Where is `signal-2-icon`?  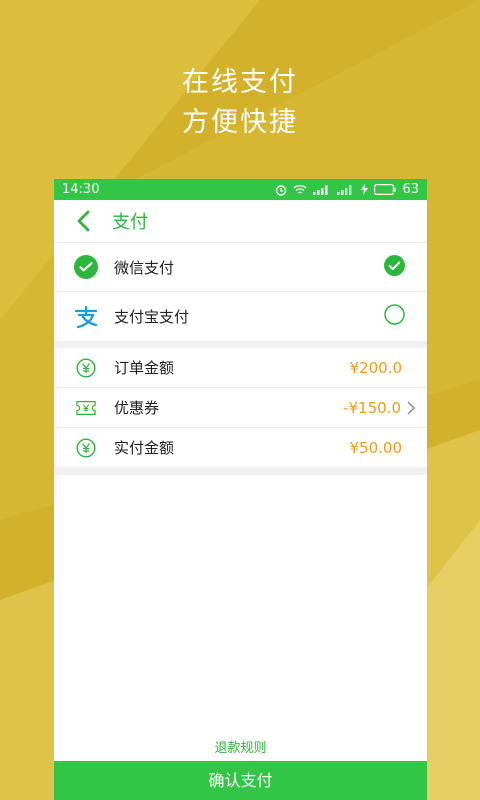 signal-2-icon is located at coordinates (344, 189).